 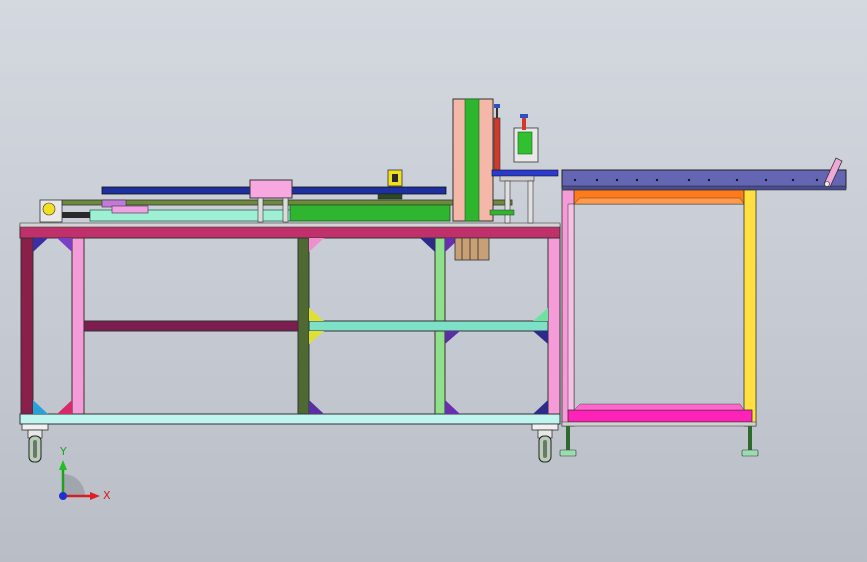 What do you see at coordinates (497, 106) in the screenshot?
I see `cylinder-cap` at bounding box center [497, 106].